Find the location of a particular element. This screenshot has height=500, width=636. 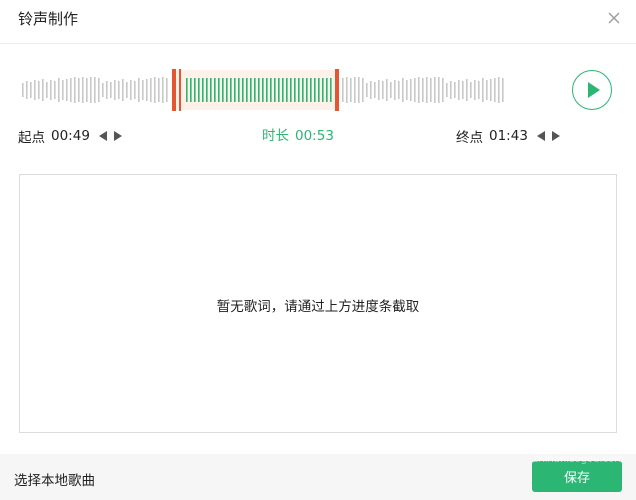

play-button is located at coordinates (592, 90).